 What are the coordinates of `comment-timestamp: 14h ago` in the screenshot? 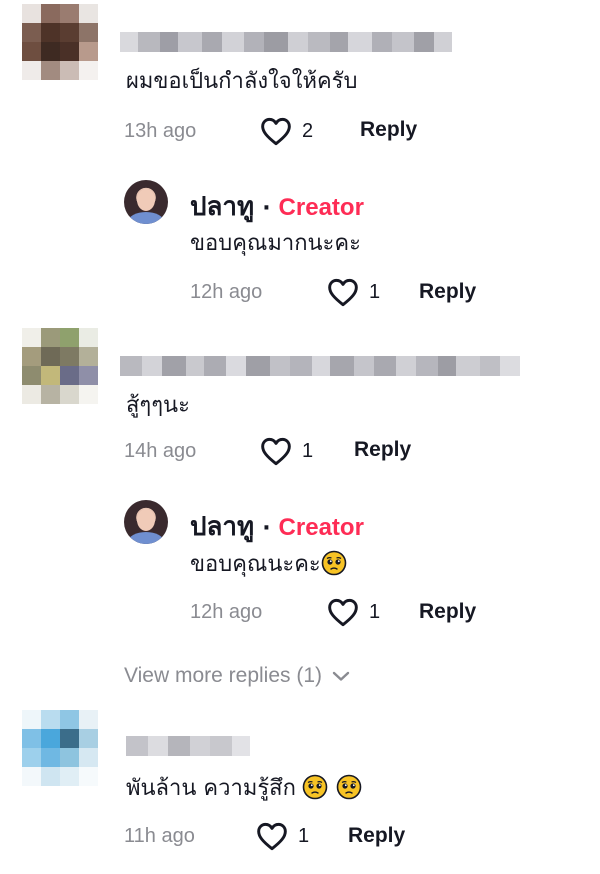 It's located at (160, 451).